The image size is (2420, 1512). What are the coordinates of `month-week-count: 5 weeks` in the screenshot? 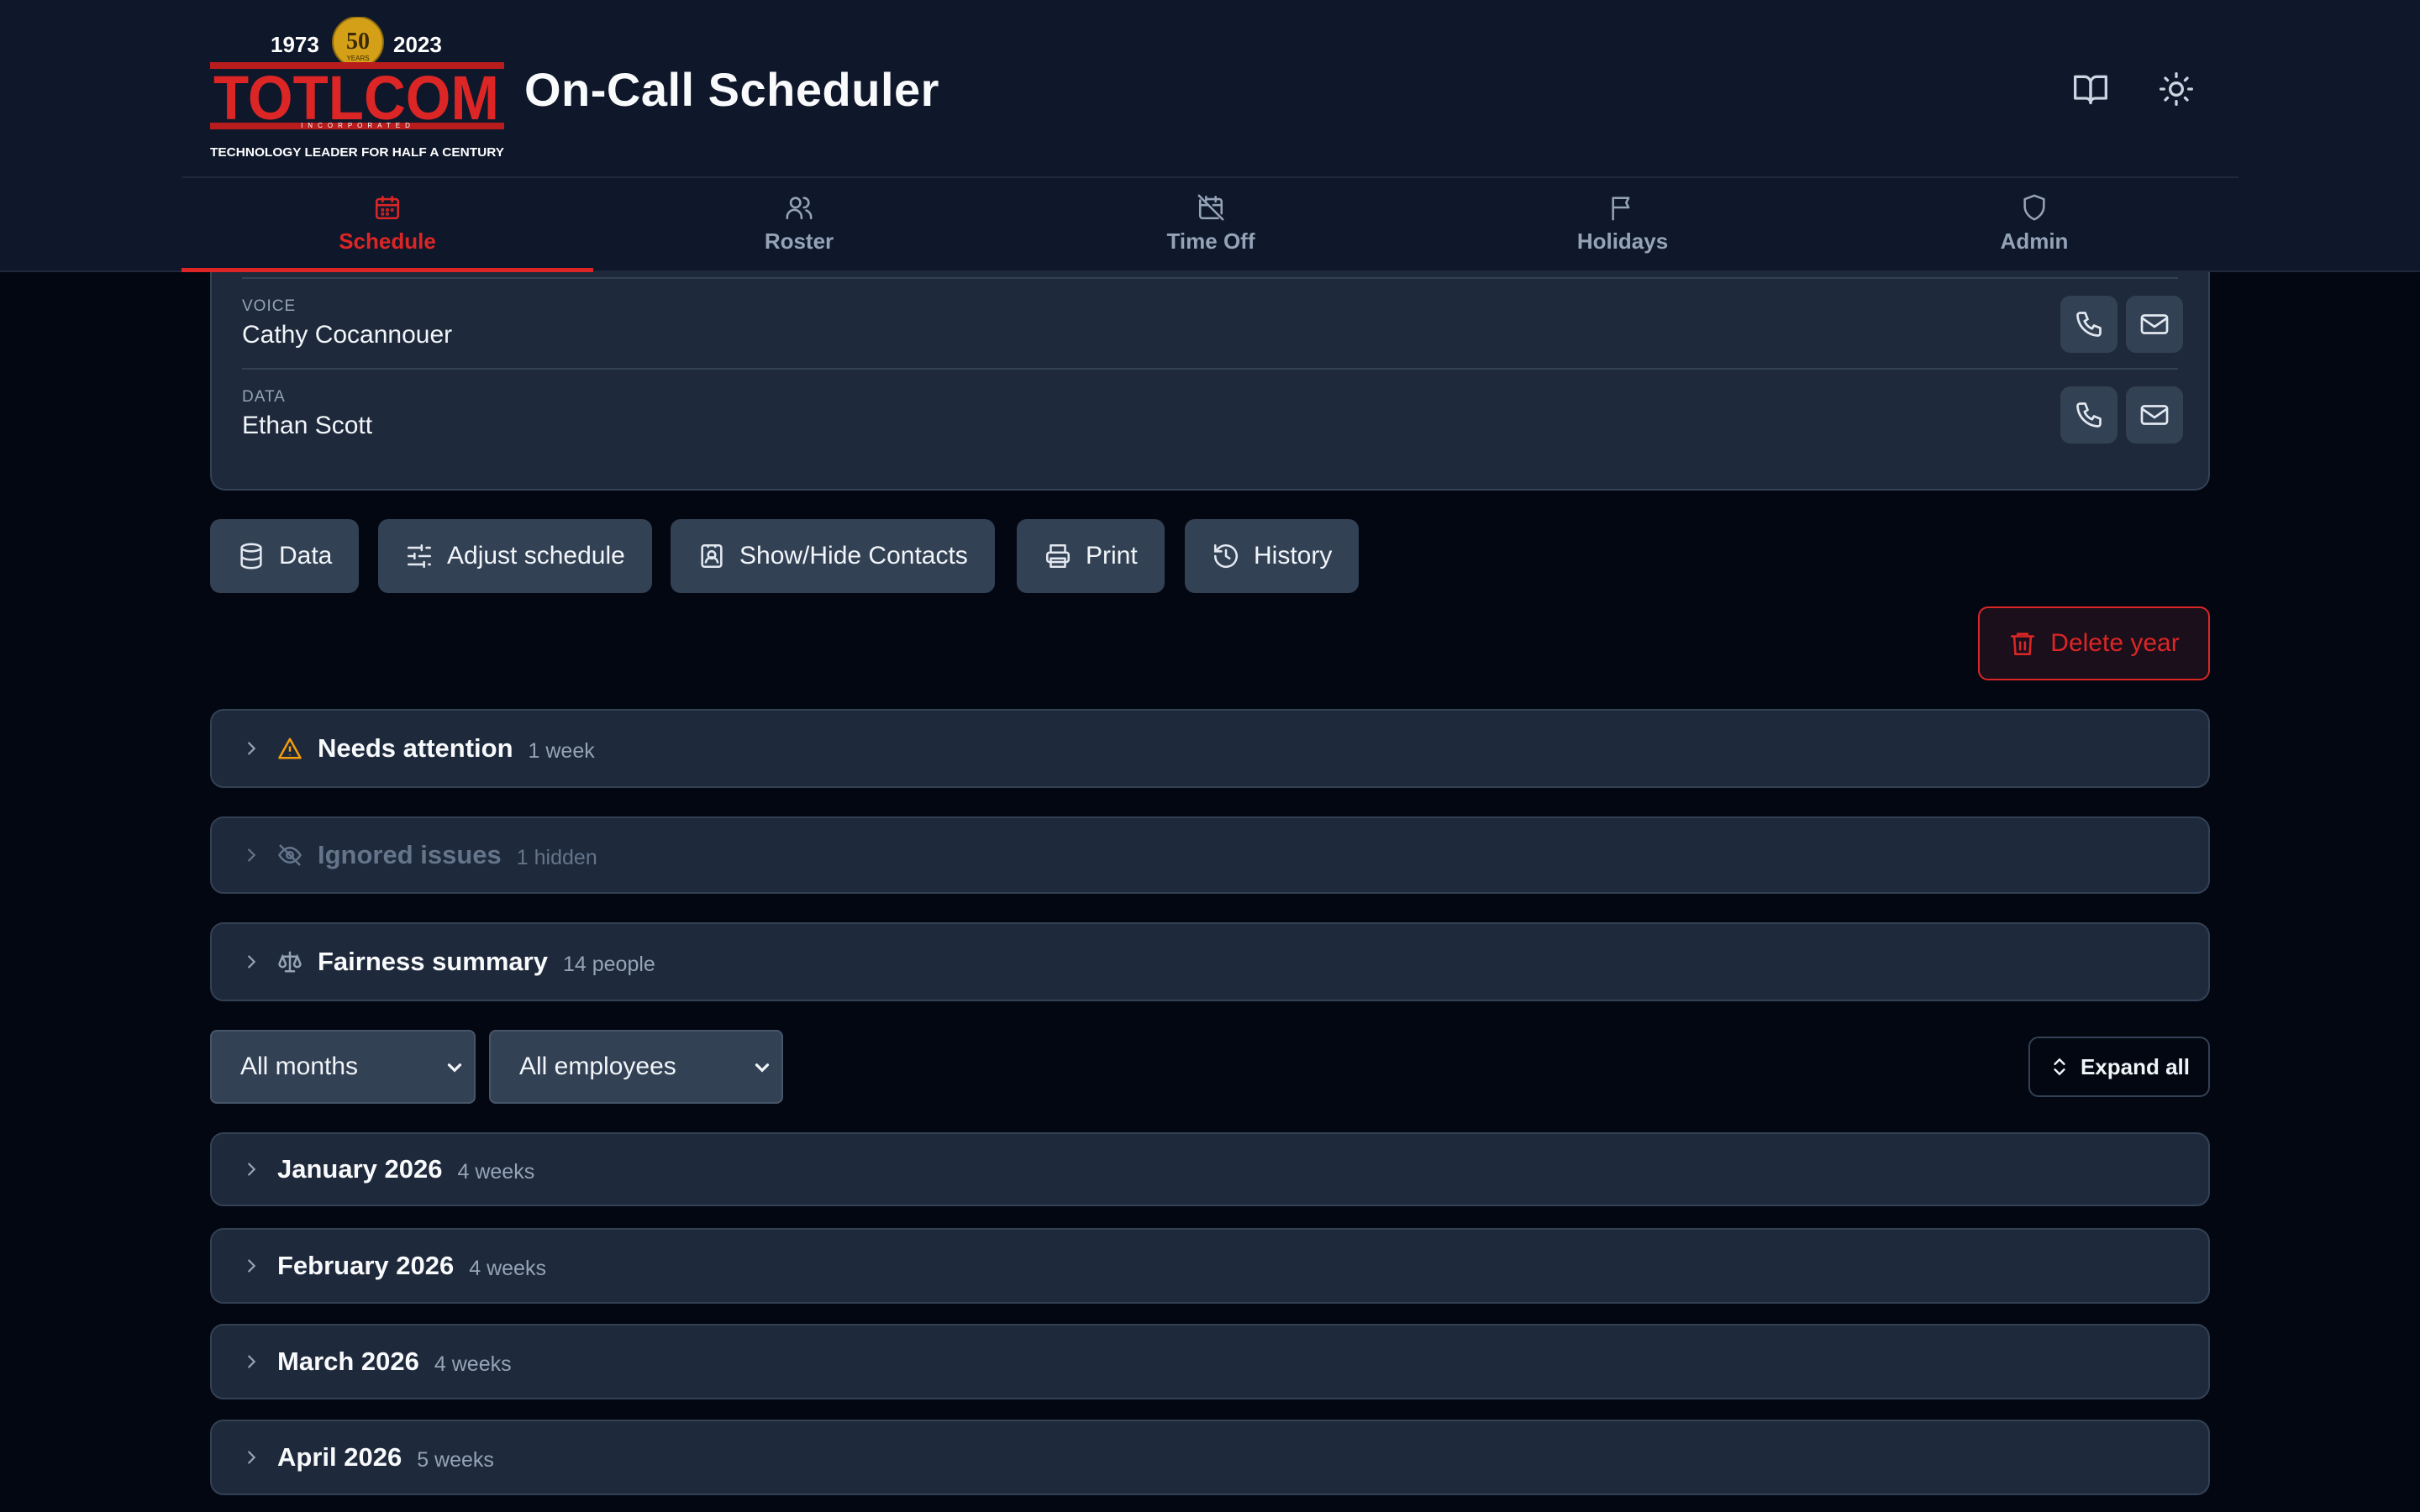 It's located at (455, 1459).